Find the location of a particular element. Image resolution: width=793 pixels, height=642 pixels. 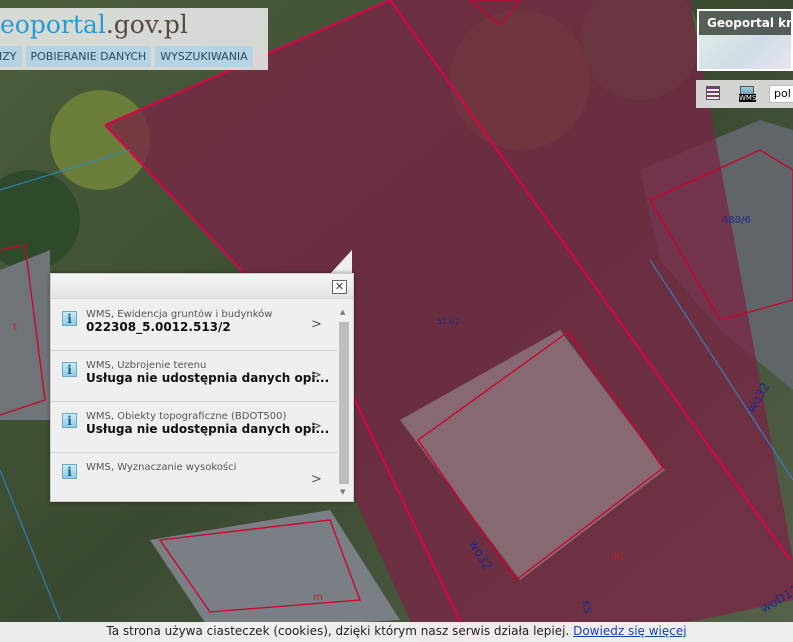

logo-suffix: .gov.pl is located at coordinates (146, 24).